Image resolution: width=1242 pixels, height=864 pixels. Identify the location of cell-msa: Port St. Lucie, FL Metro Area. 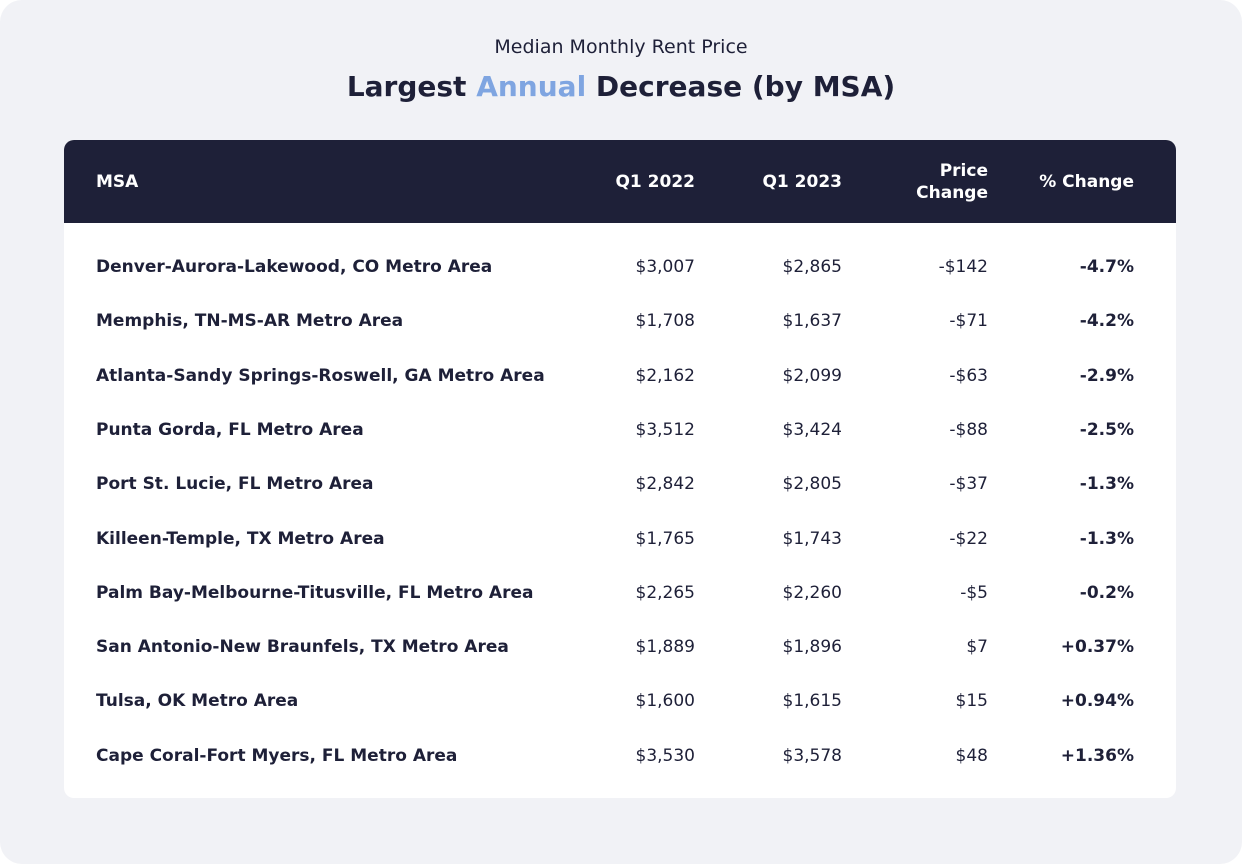
(235, 484).